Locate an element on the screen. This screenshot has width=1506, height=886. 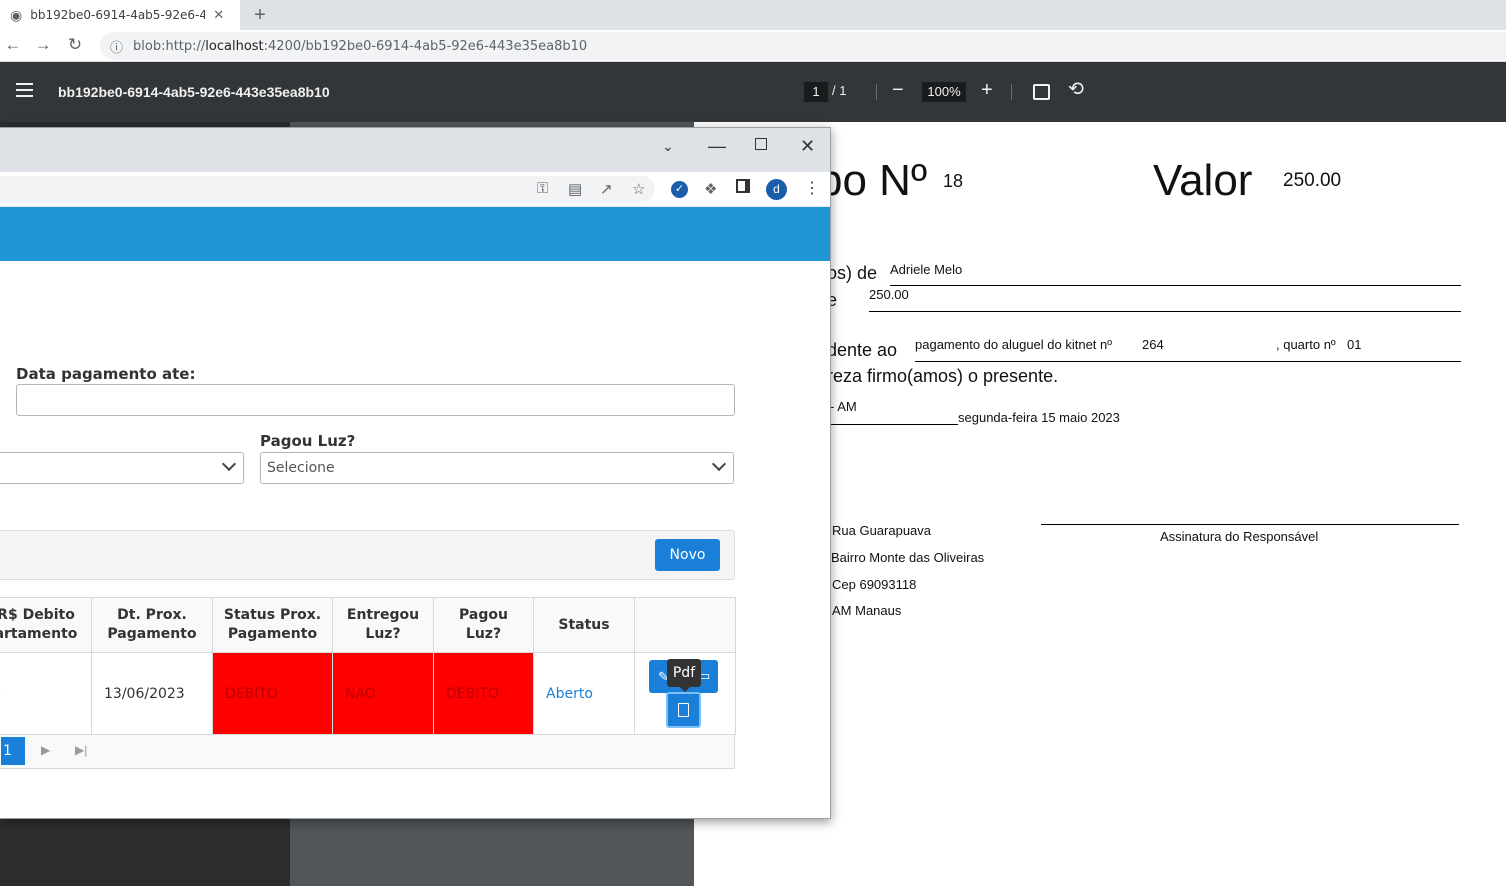
fit-page-icon is located at coordinates (1041, 92).